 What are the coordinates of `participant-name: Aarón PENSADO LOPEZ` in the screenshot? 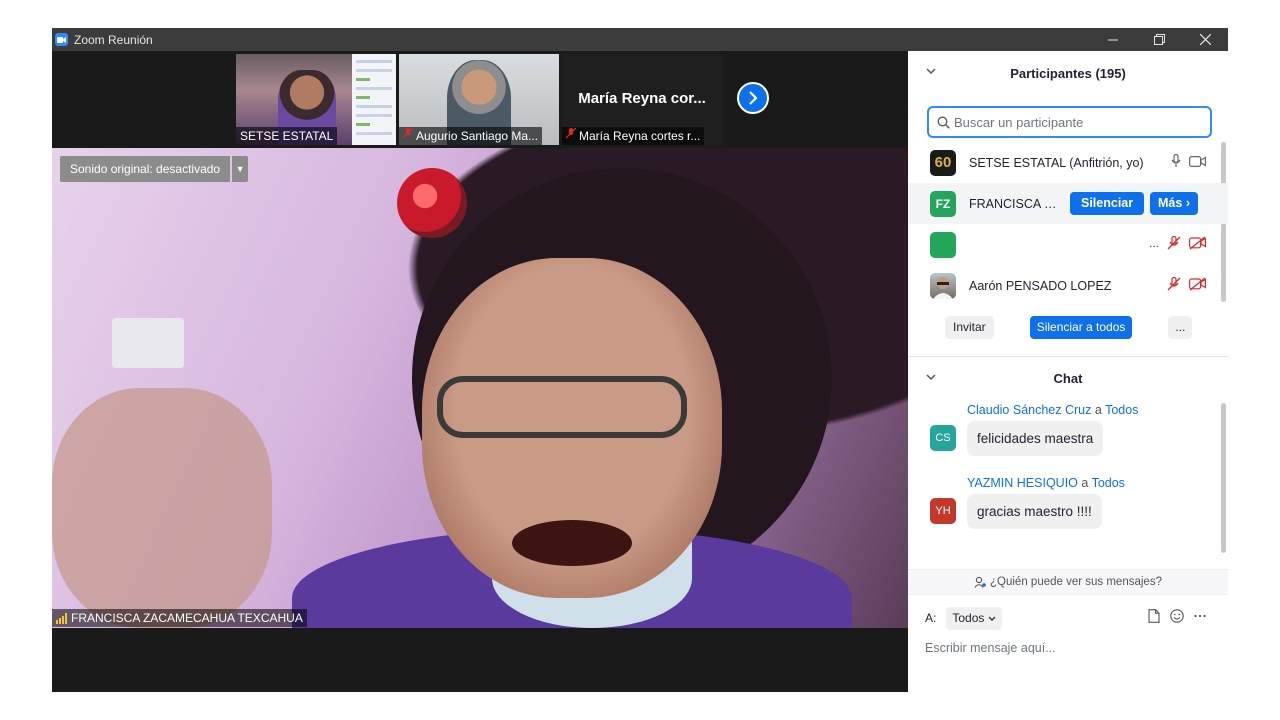 It's located at (1040, 285).